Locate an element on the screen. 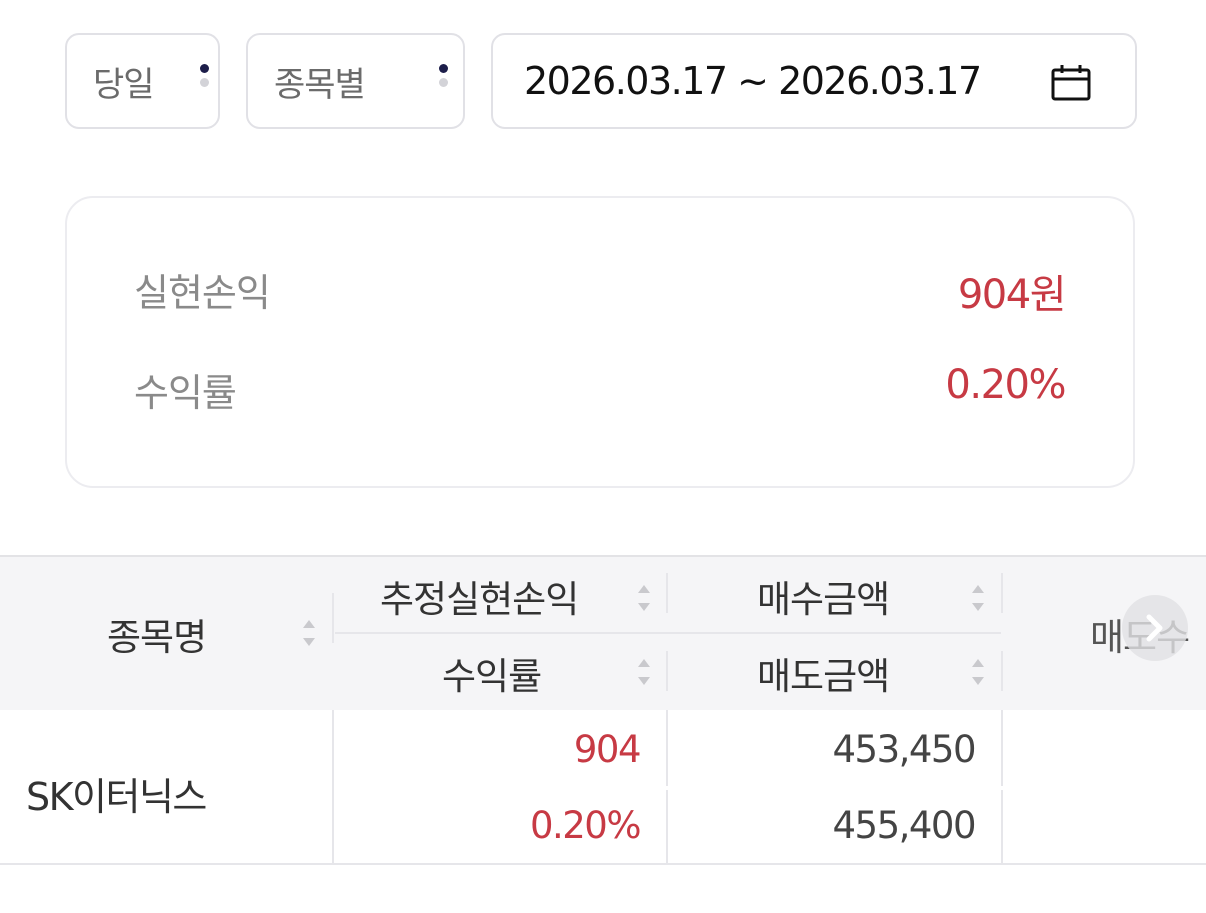  period-select-indicator-icon is located at coordinates (204, 84).